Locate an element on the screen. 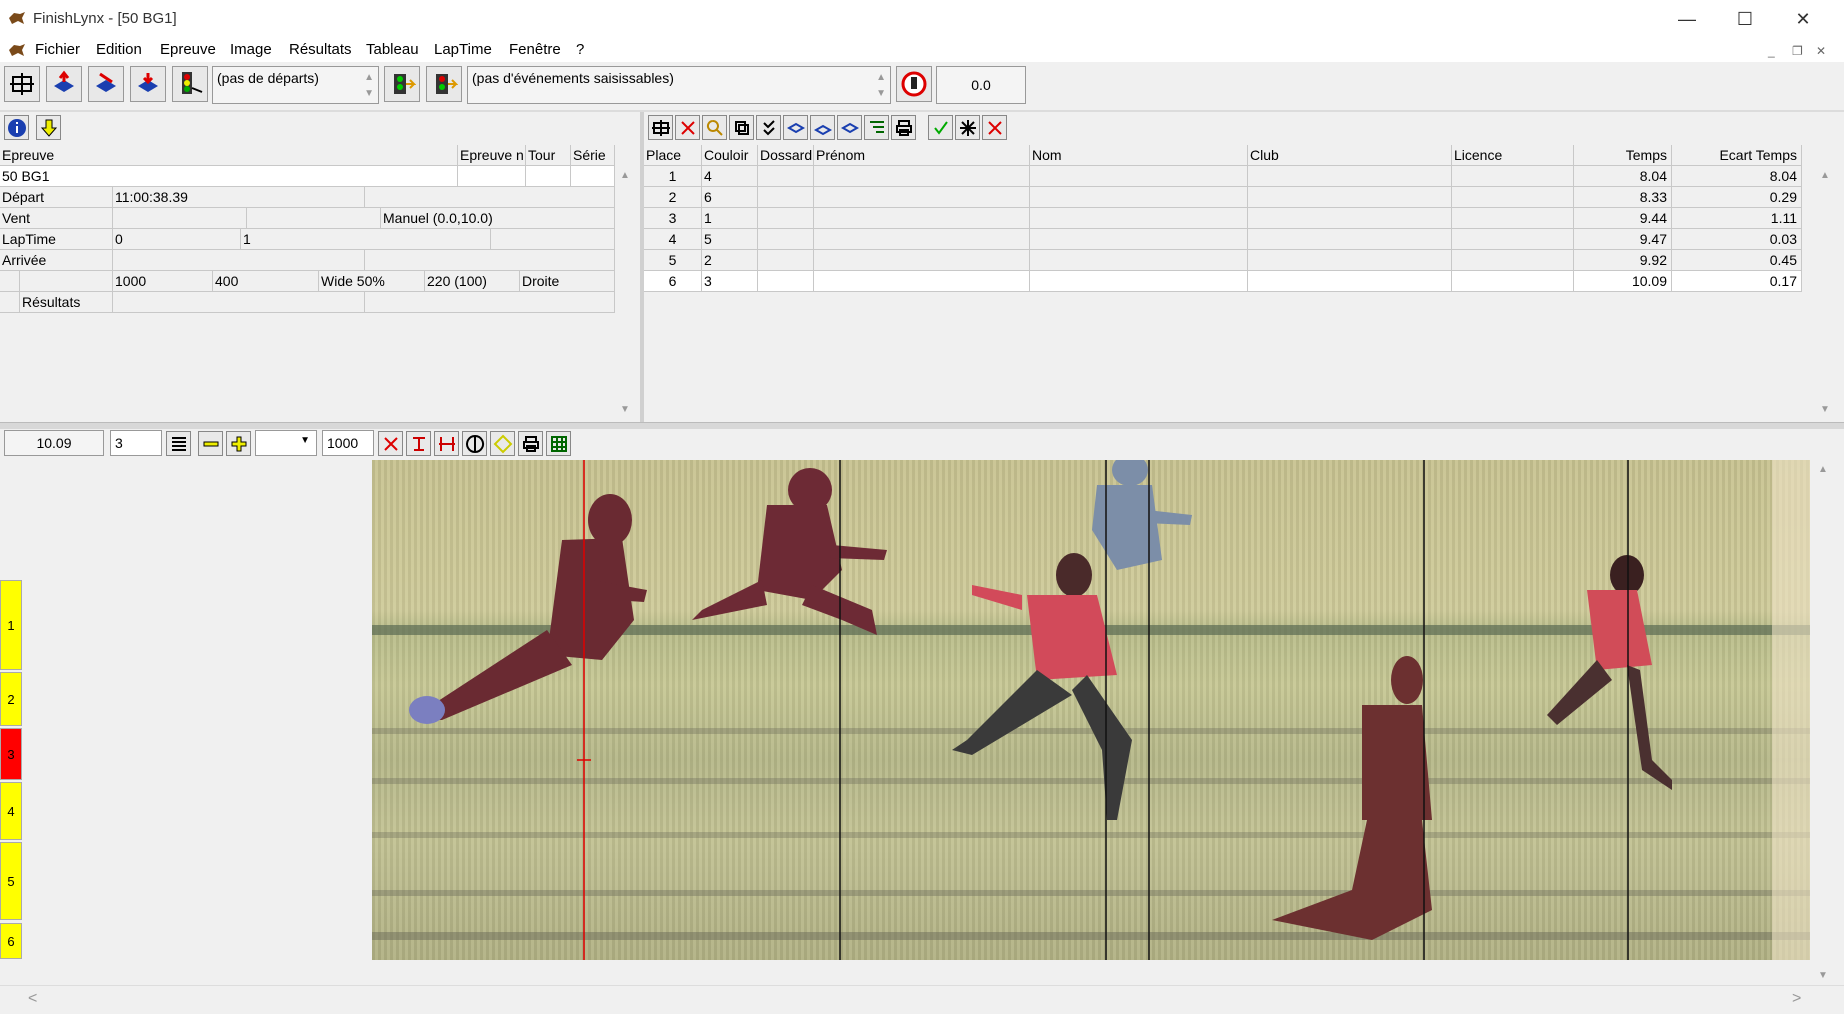 Image resolution: width=1844 pixels, height=1014 pixels. scroll-left-icon: < is located at coordinates (32, 999).